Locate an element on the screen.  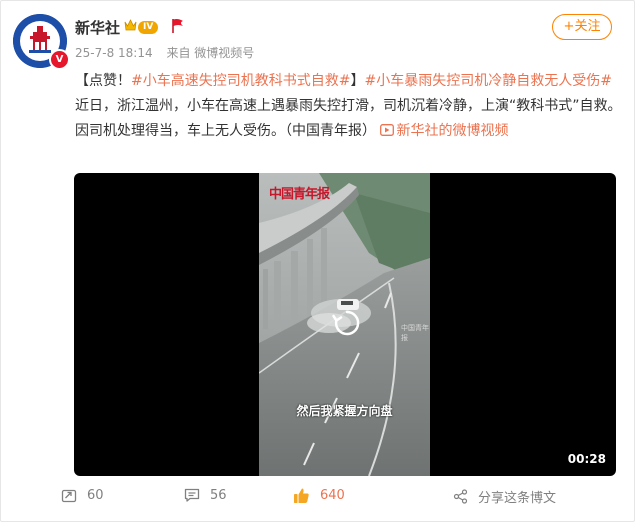
like-button: 640 is located at coordinates (319, 495).